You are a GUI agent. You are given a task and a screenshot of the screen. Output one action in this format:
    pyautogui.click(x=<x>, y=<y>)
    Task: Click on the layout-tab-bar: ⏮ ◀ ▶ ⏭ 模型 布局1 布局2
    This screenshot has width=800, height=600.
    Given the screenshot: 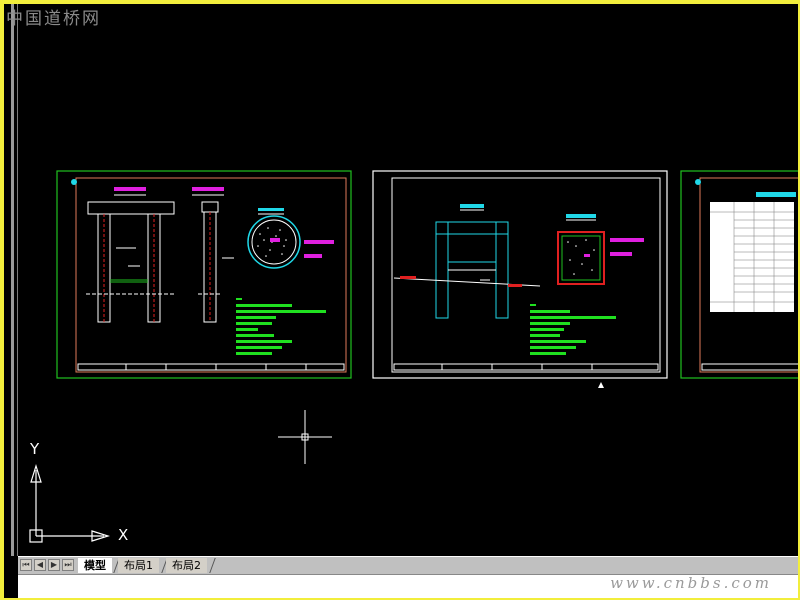 What is the action you would take?
    pyautogui.click(x=408, y=565)
    